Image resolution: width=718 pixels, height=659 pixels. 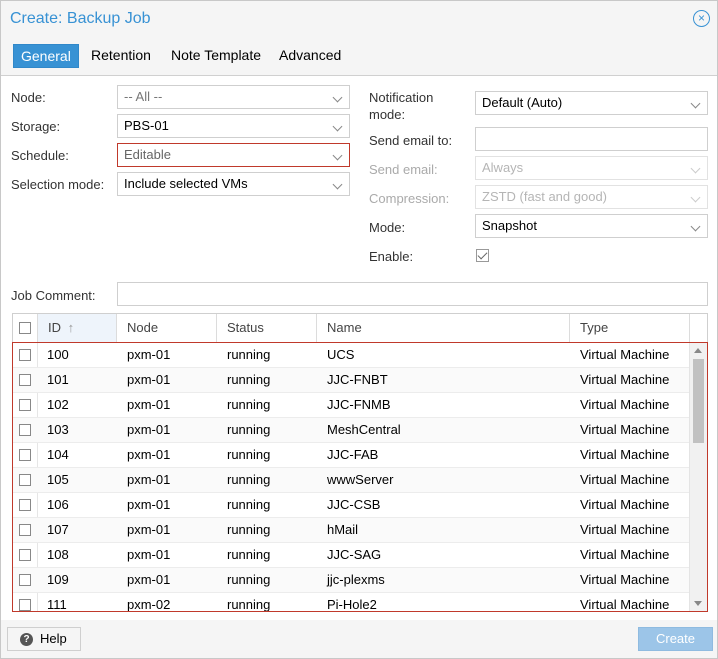 I want to click on dialog-title: Create: Backup Job, so click(x=80, y=18).